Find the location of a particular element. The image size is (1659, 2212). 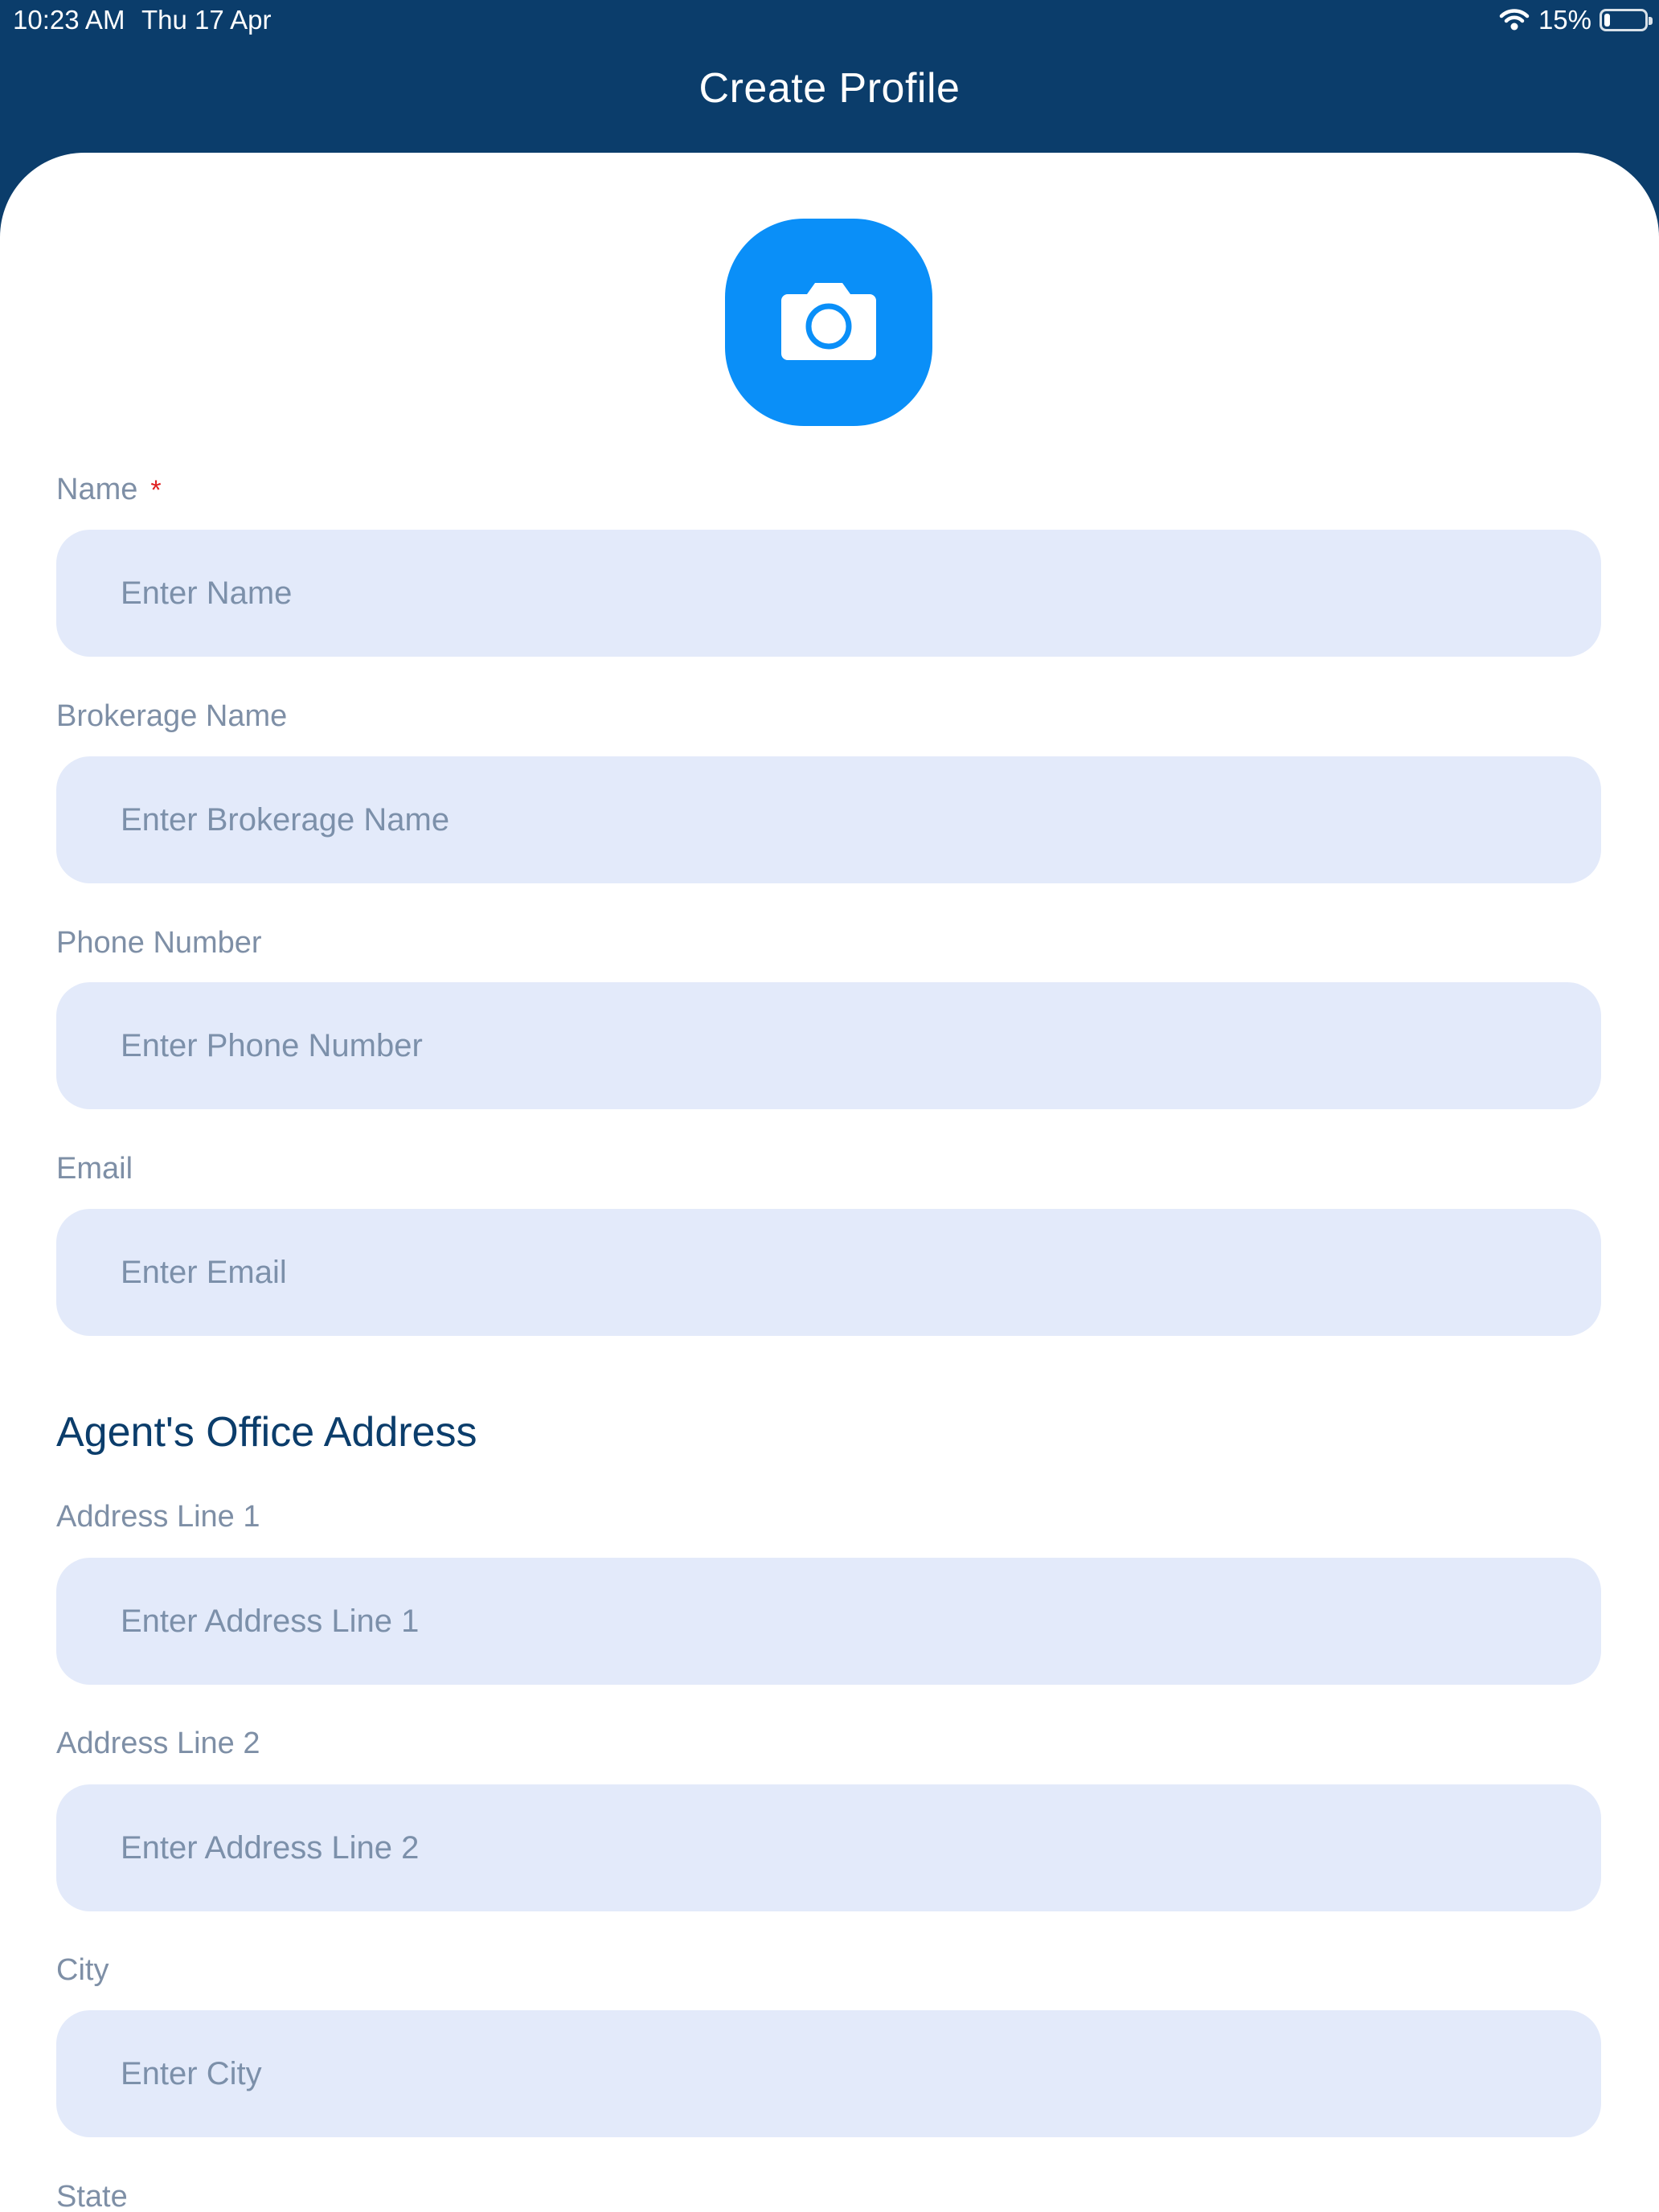

required-indicator: * is located at coordinates (156, 490).